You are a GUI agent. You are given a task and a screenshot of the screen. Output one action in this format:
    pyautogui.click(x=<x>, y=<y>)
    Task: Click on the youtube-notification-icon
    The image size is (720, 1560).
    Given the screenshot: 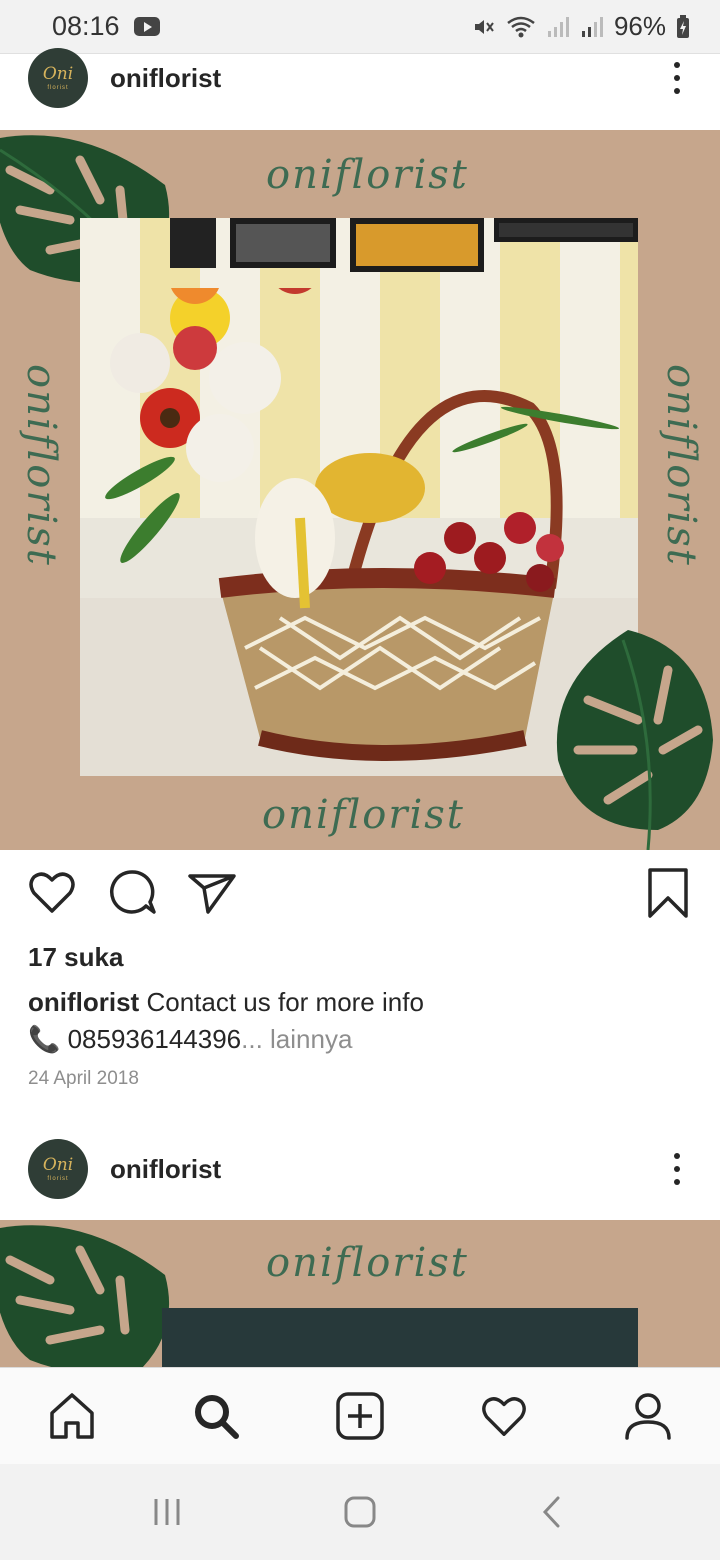 What is the action you would take?
    pyautogui.click(x=146, y=26)
    